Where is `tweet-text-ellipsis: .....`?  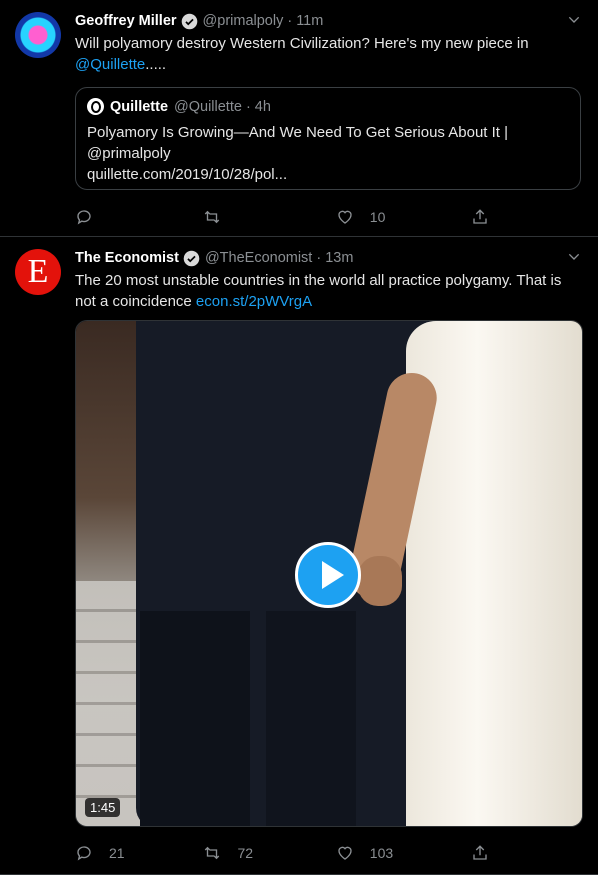
tweet-text-ellipsis: ..... is located at coordinates (156, 64).